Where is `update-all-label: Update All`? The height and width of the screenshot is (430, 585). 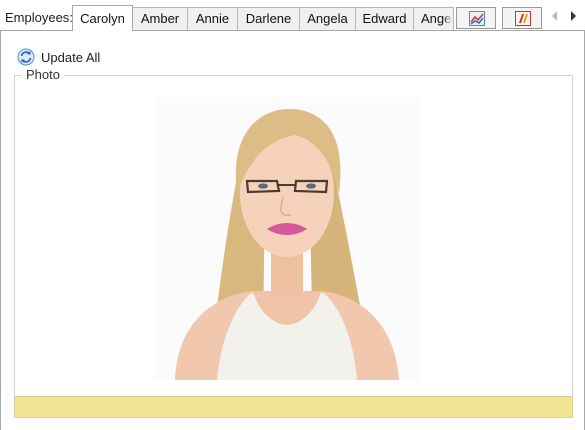 update-all-label: Update All is located at coordinates (71, 57).